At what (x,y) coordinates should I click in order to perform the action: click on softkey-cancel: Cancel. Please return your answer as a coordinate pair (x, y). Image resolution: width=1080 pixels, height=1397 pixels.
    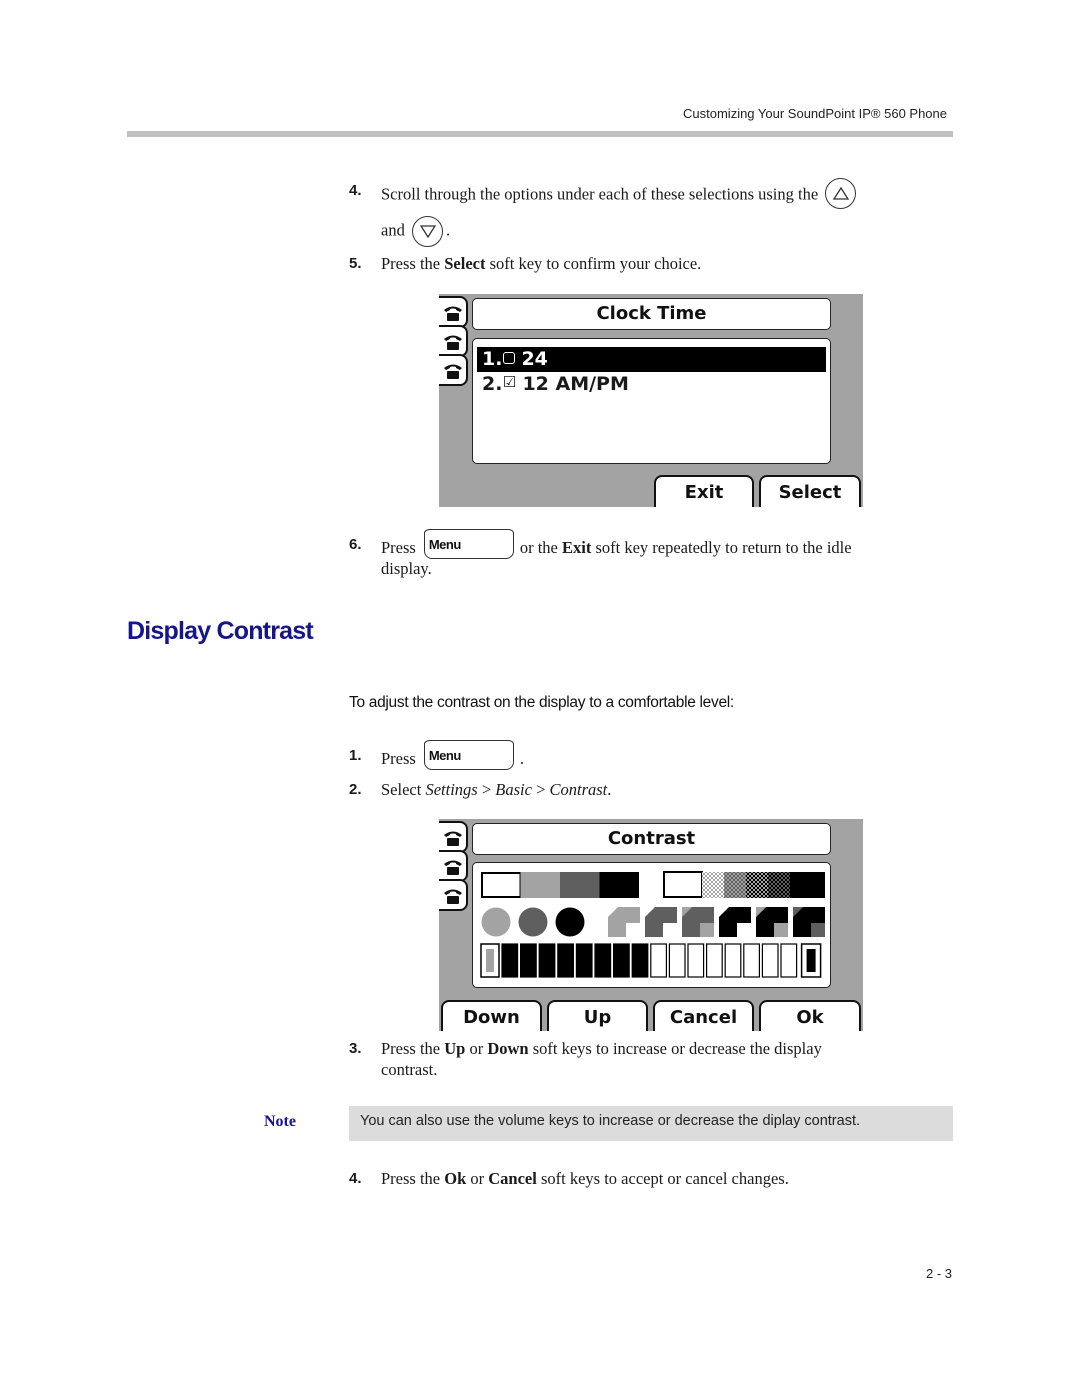
    Looking at the image, I should click on (703, 1015).